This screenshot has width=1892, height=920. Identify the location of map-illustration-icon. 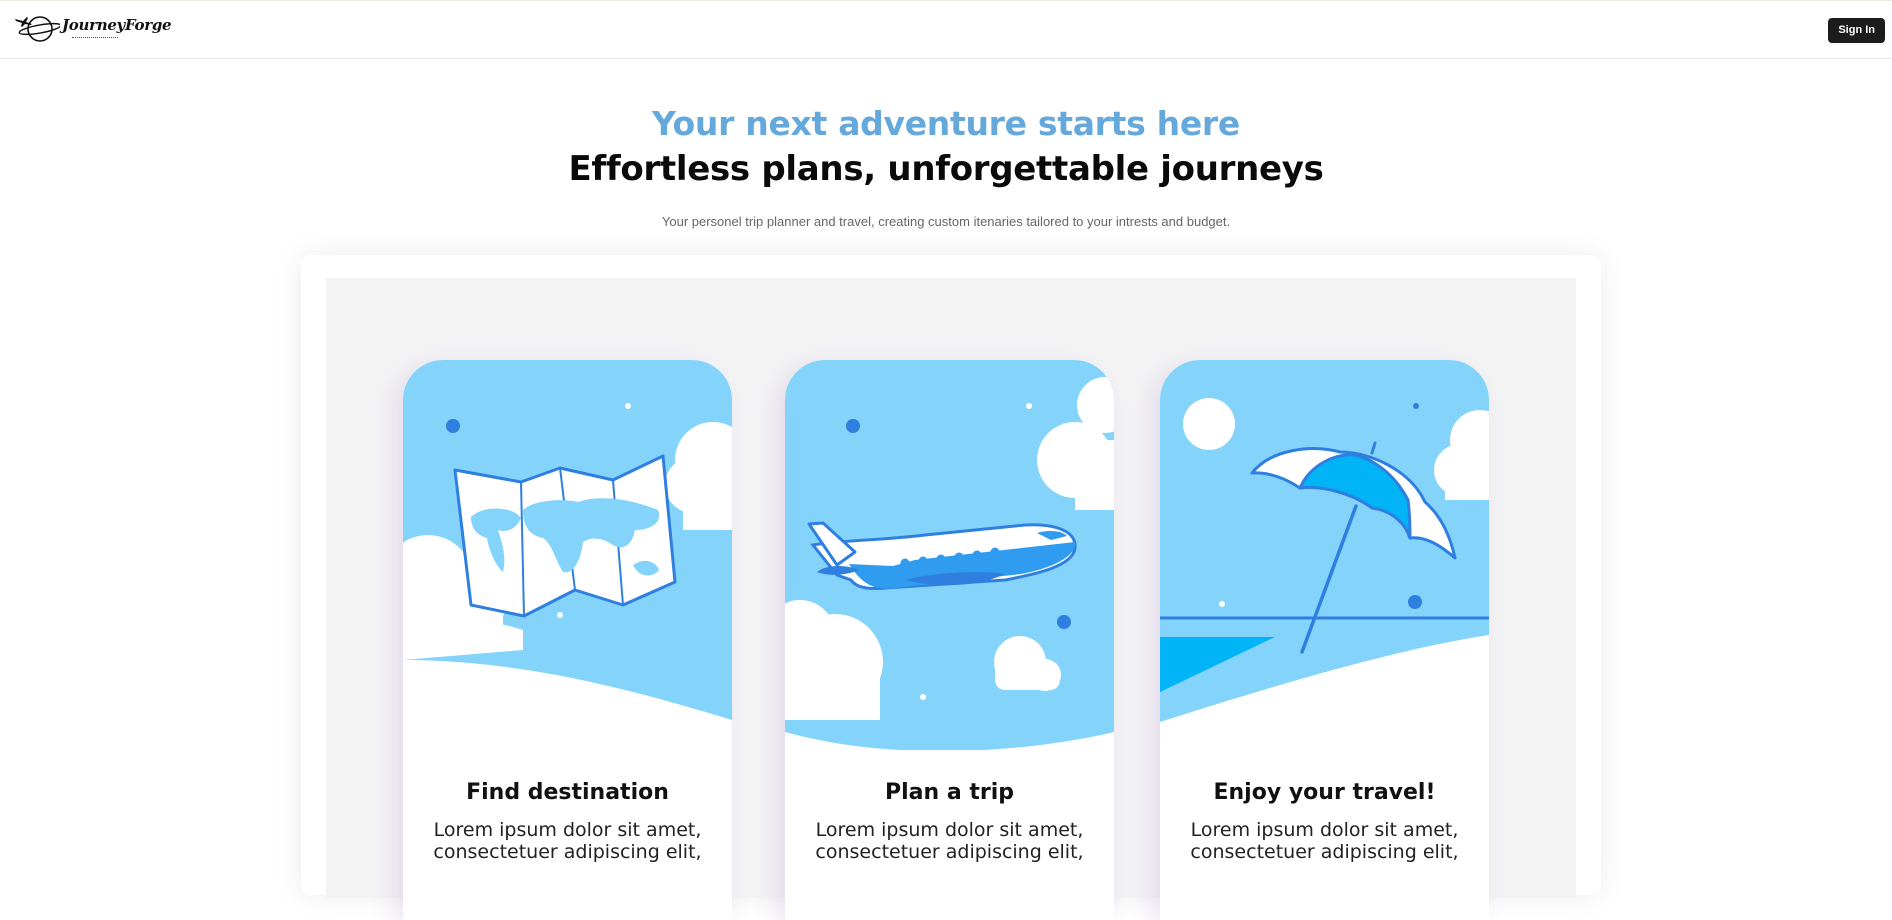
(567, 555).